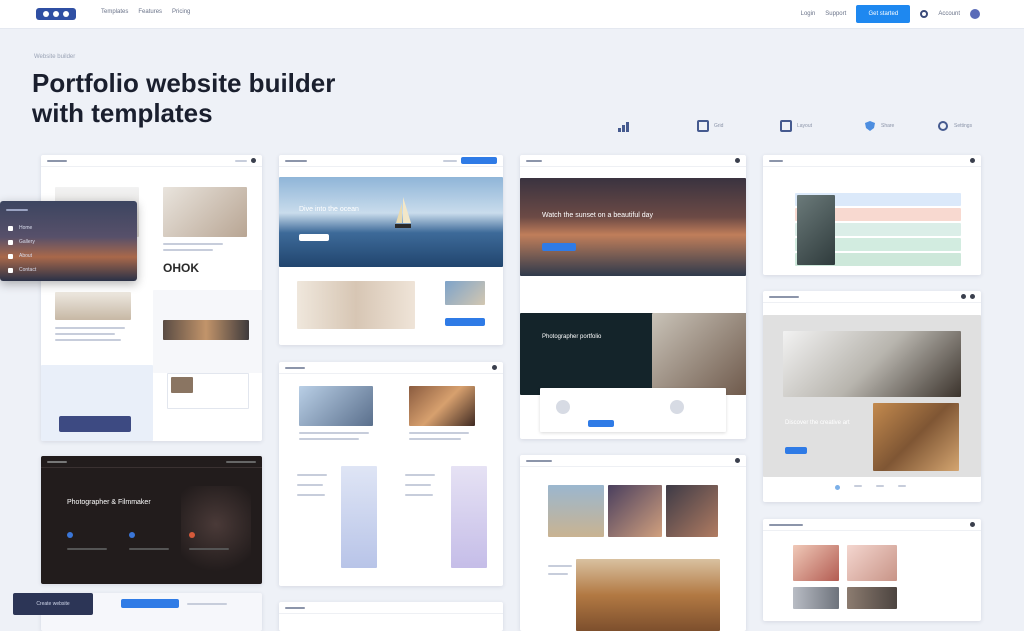 Image resolution: width=1024 pixels, height=631 pixels. What do you see at coordinates (336, 406) in the screenshot?
I see `profile-photo` at bounding box center [336, 406].